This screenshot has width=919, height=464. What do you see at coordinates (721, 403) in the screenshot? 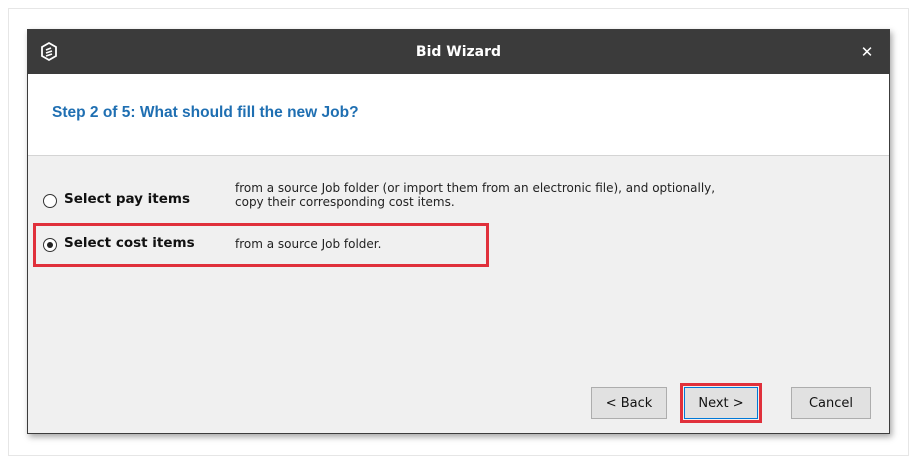
I see `next-button: Next >` at bounding box center [721, 403].